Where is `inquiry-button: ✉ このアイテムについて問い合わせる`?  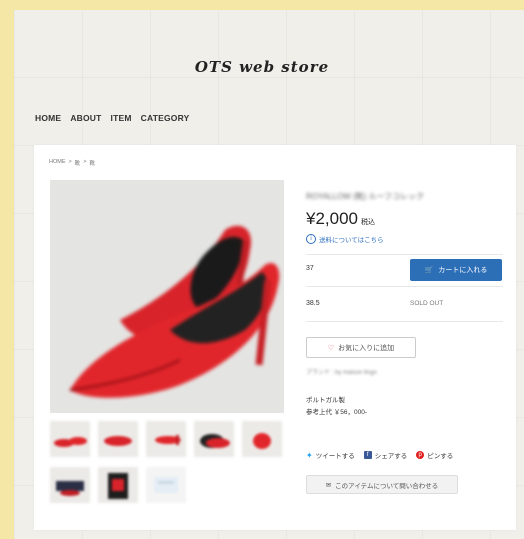 inquiry-button: ✉ このアイテムについて問い合わせる is located at coordinates (382, 484).